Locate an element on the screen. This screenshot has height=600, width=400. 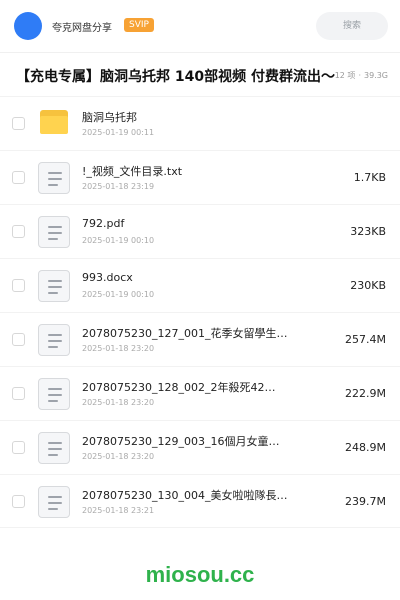
footer: miosou.cc is located at coordinates (200, 574).